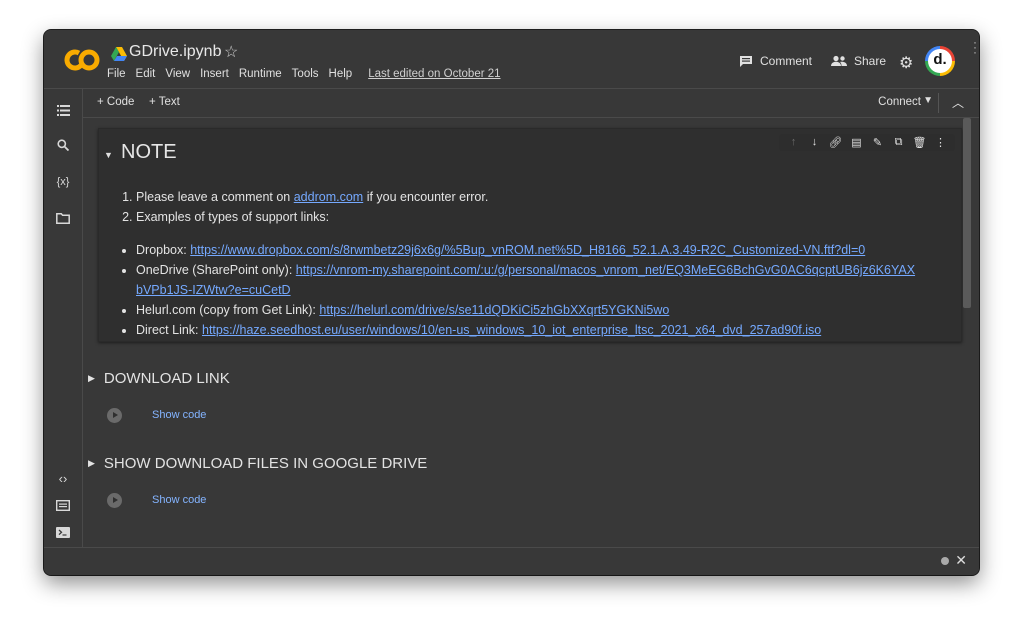 This screenshot has height=635, width=1024. I want to click on close-icon: ✕, so click(961, 560).